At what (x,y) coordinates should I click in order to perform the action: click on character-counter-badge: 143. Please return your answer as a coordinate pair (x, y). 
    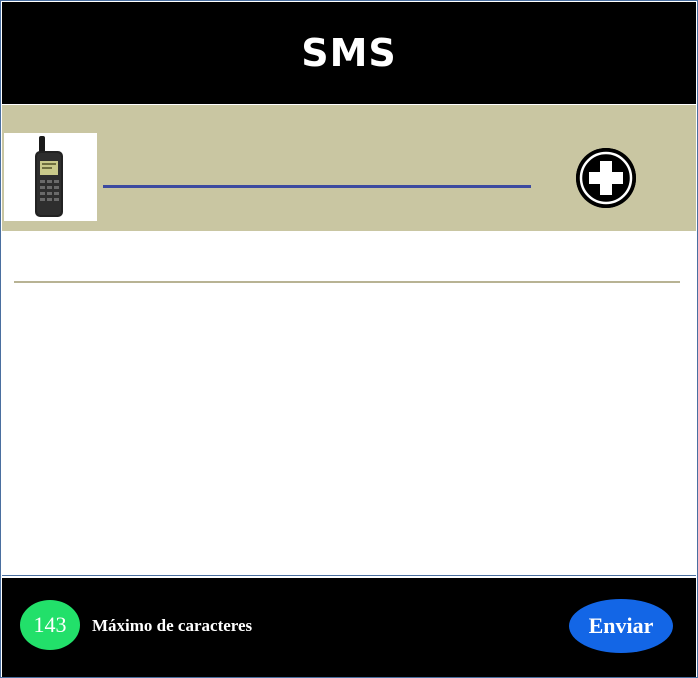
    Looking at the image, I should click on (50, 625).